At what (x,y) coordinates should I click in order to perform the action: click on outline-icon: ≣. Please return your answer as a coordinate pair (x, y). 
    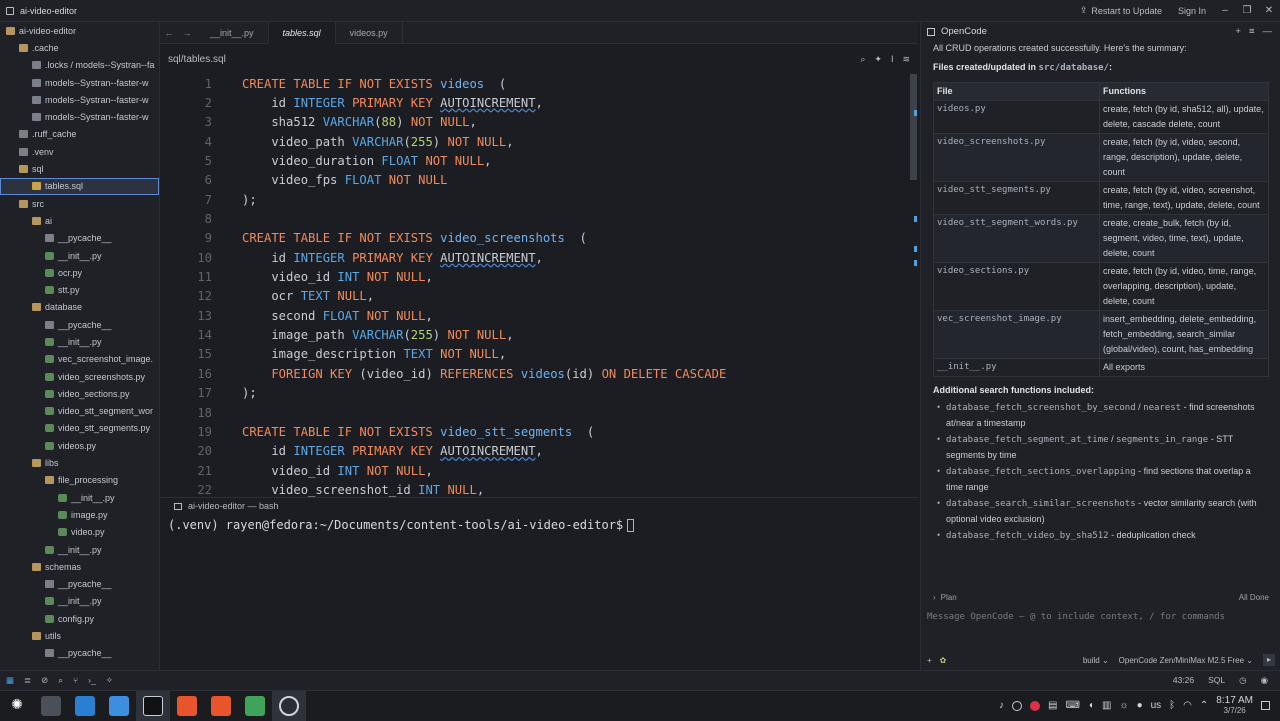
    Looking at the image, I should click on (27, 680).